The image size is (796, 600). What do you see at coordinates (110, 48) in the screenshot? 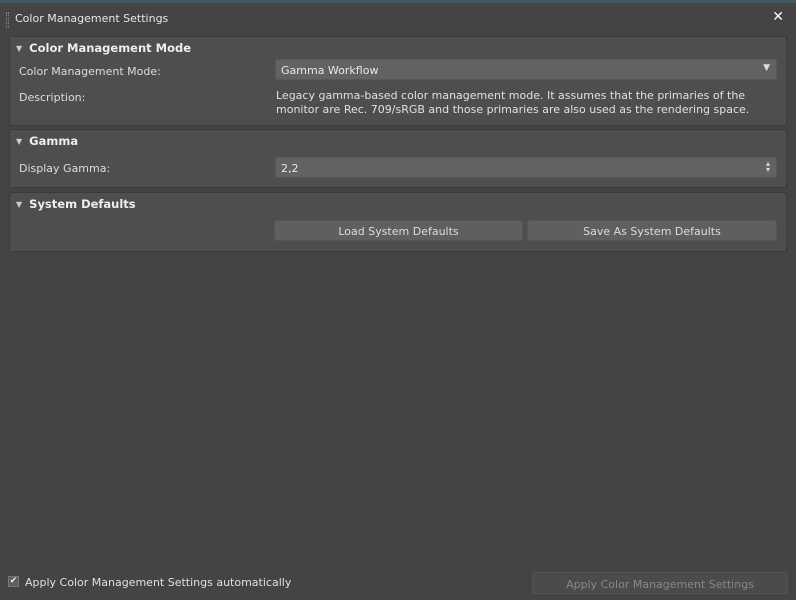
I see `section-title: Color Management Mode` at bounding box center [110, 48].